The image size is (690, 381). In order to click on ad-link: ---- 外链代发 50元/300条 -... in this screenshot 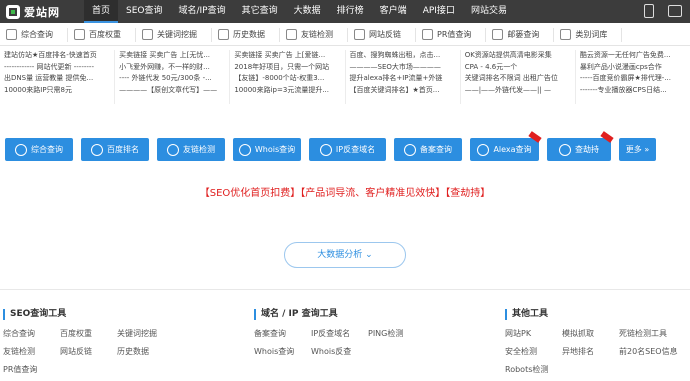, I will do `click(172, 79)`.